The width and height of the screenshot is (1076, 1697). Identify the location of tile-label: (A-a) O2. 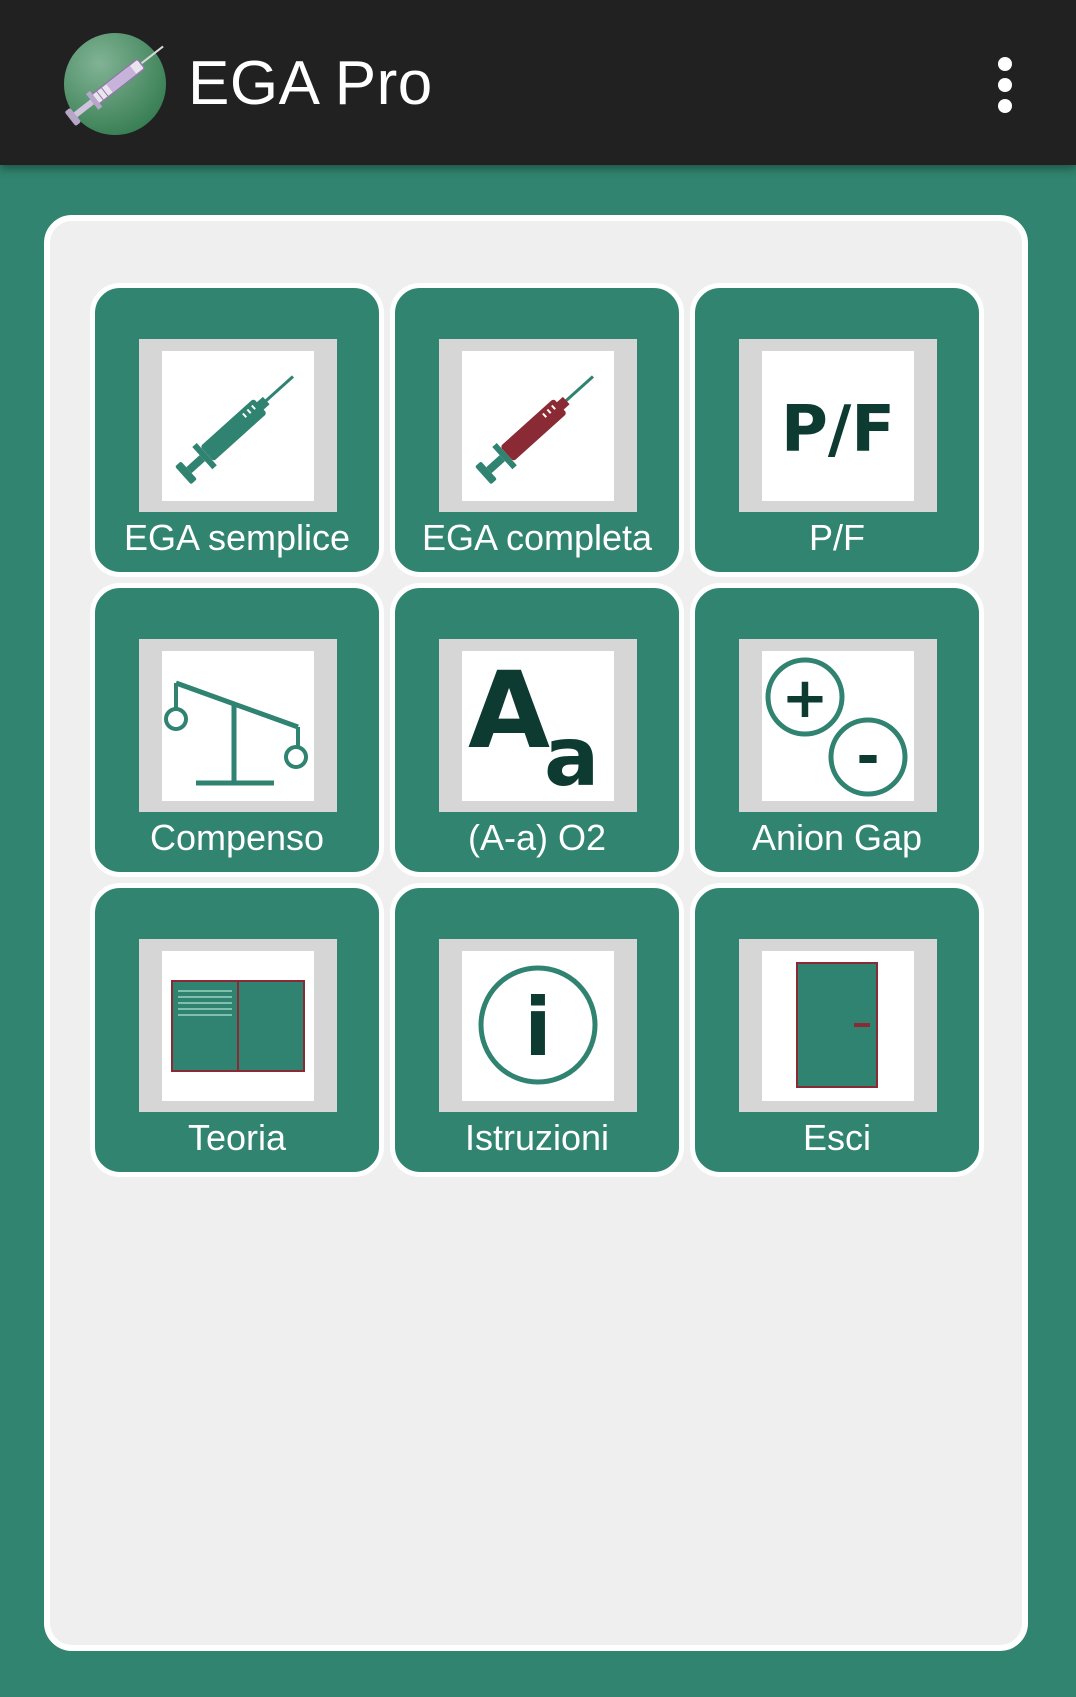
(537, 837).